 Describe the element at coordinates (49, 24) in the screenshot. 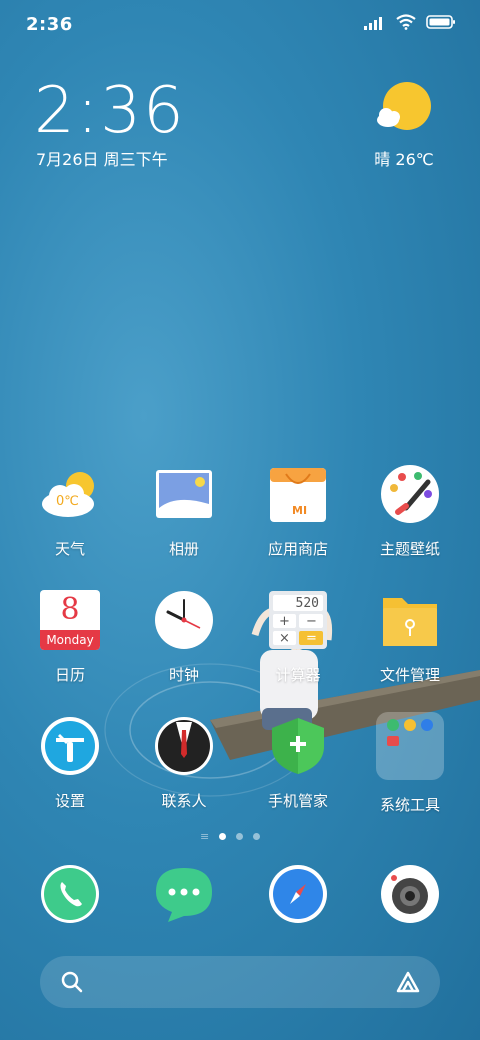

I see `status-time: 2:36` at that location.